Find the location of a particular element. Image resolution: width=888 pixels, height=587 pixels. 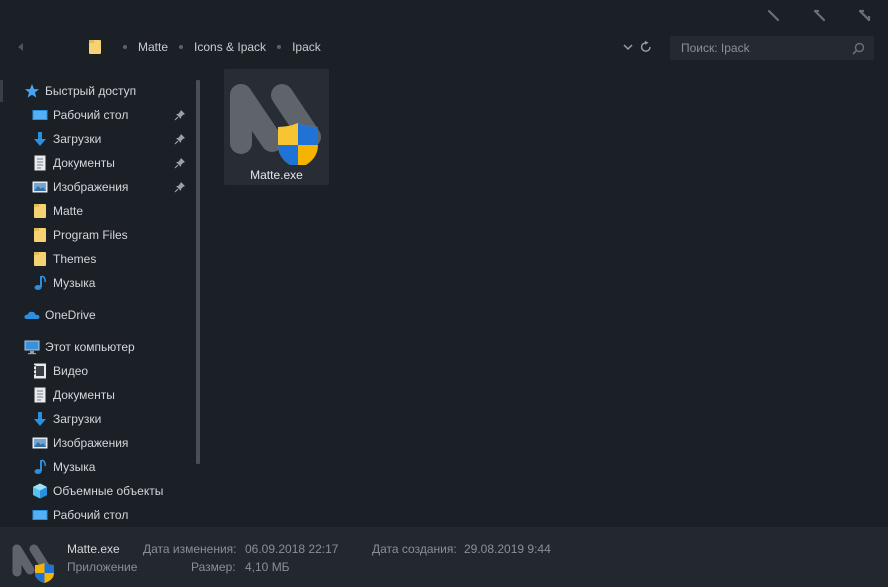

breadcrumb-item-icons-ipack: Icons & Ipack is located at coordinates (230, 47).